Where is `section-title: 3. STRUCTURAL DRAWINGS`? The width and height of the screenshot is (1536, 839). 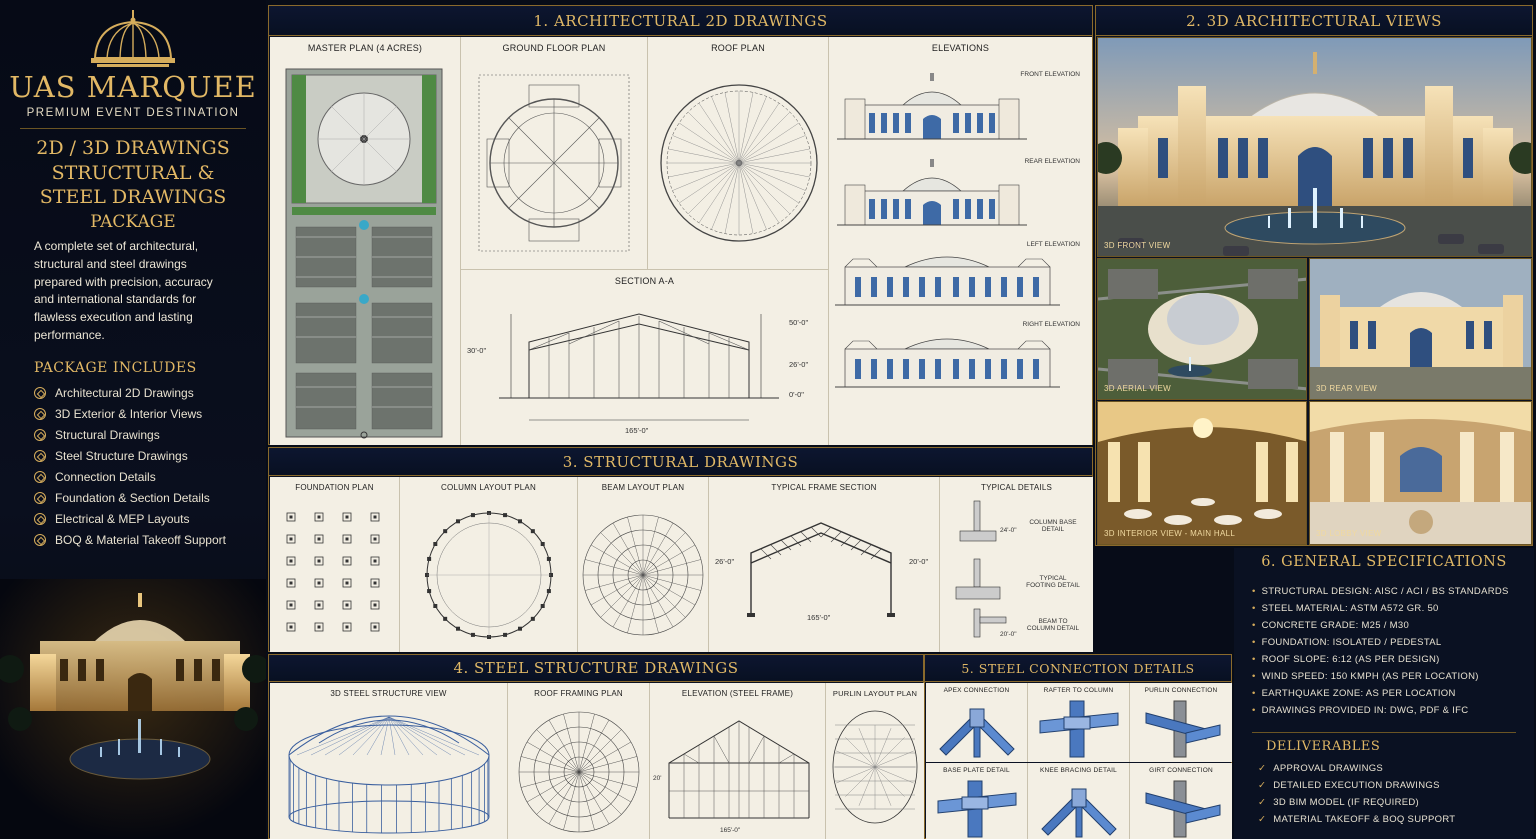 section-title: 3. STRUCTURAL DRAWINGS is located at coordinates (680, 462).